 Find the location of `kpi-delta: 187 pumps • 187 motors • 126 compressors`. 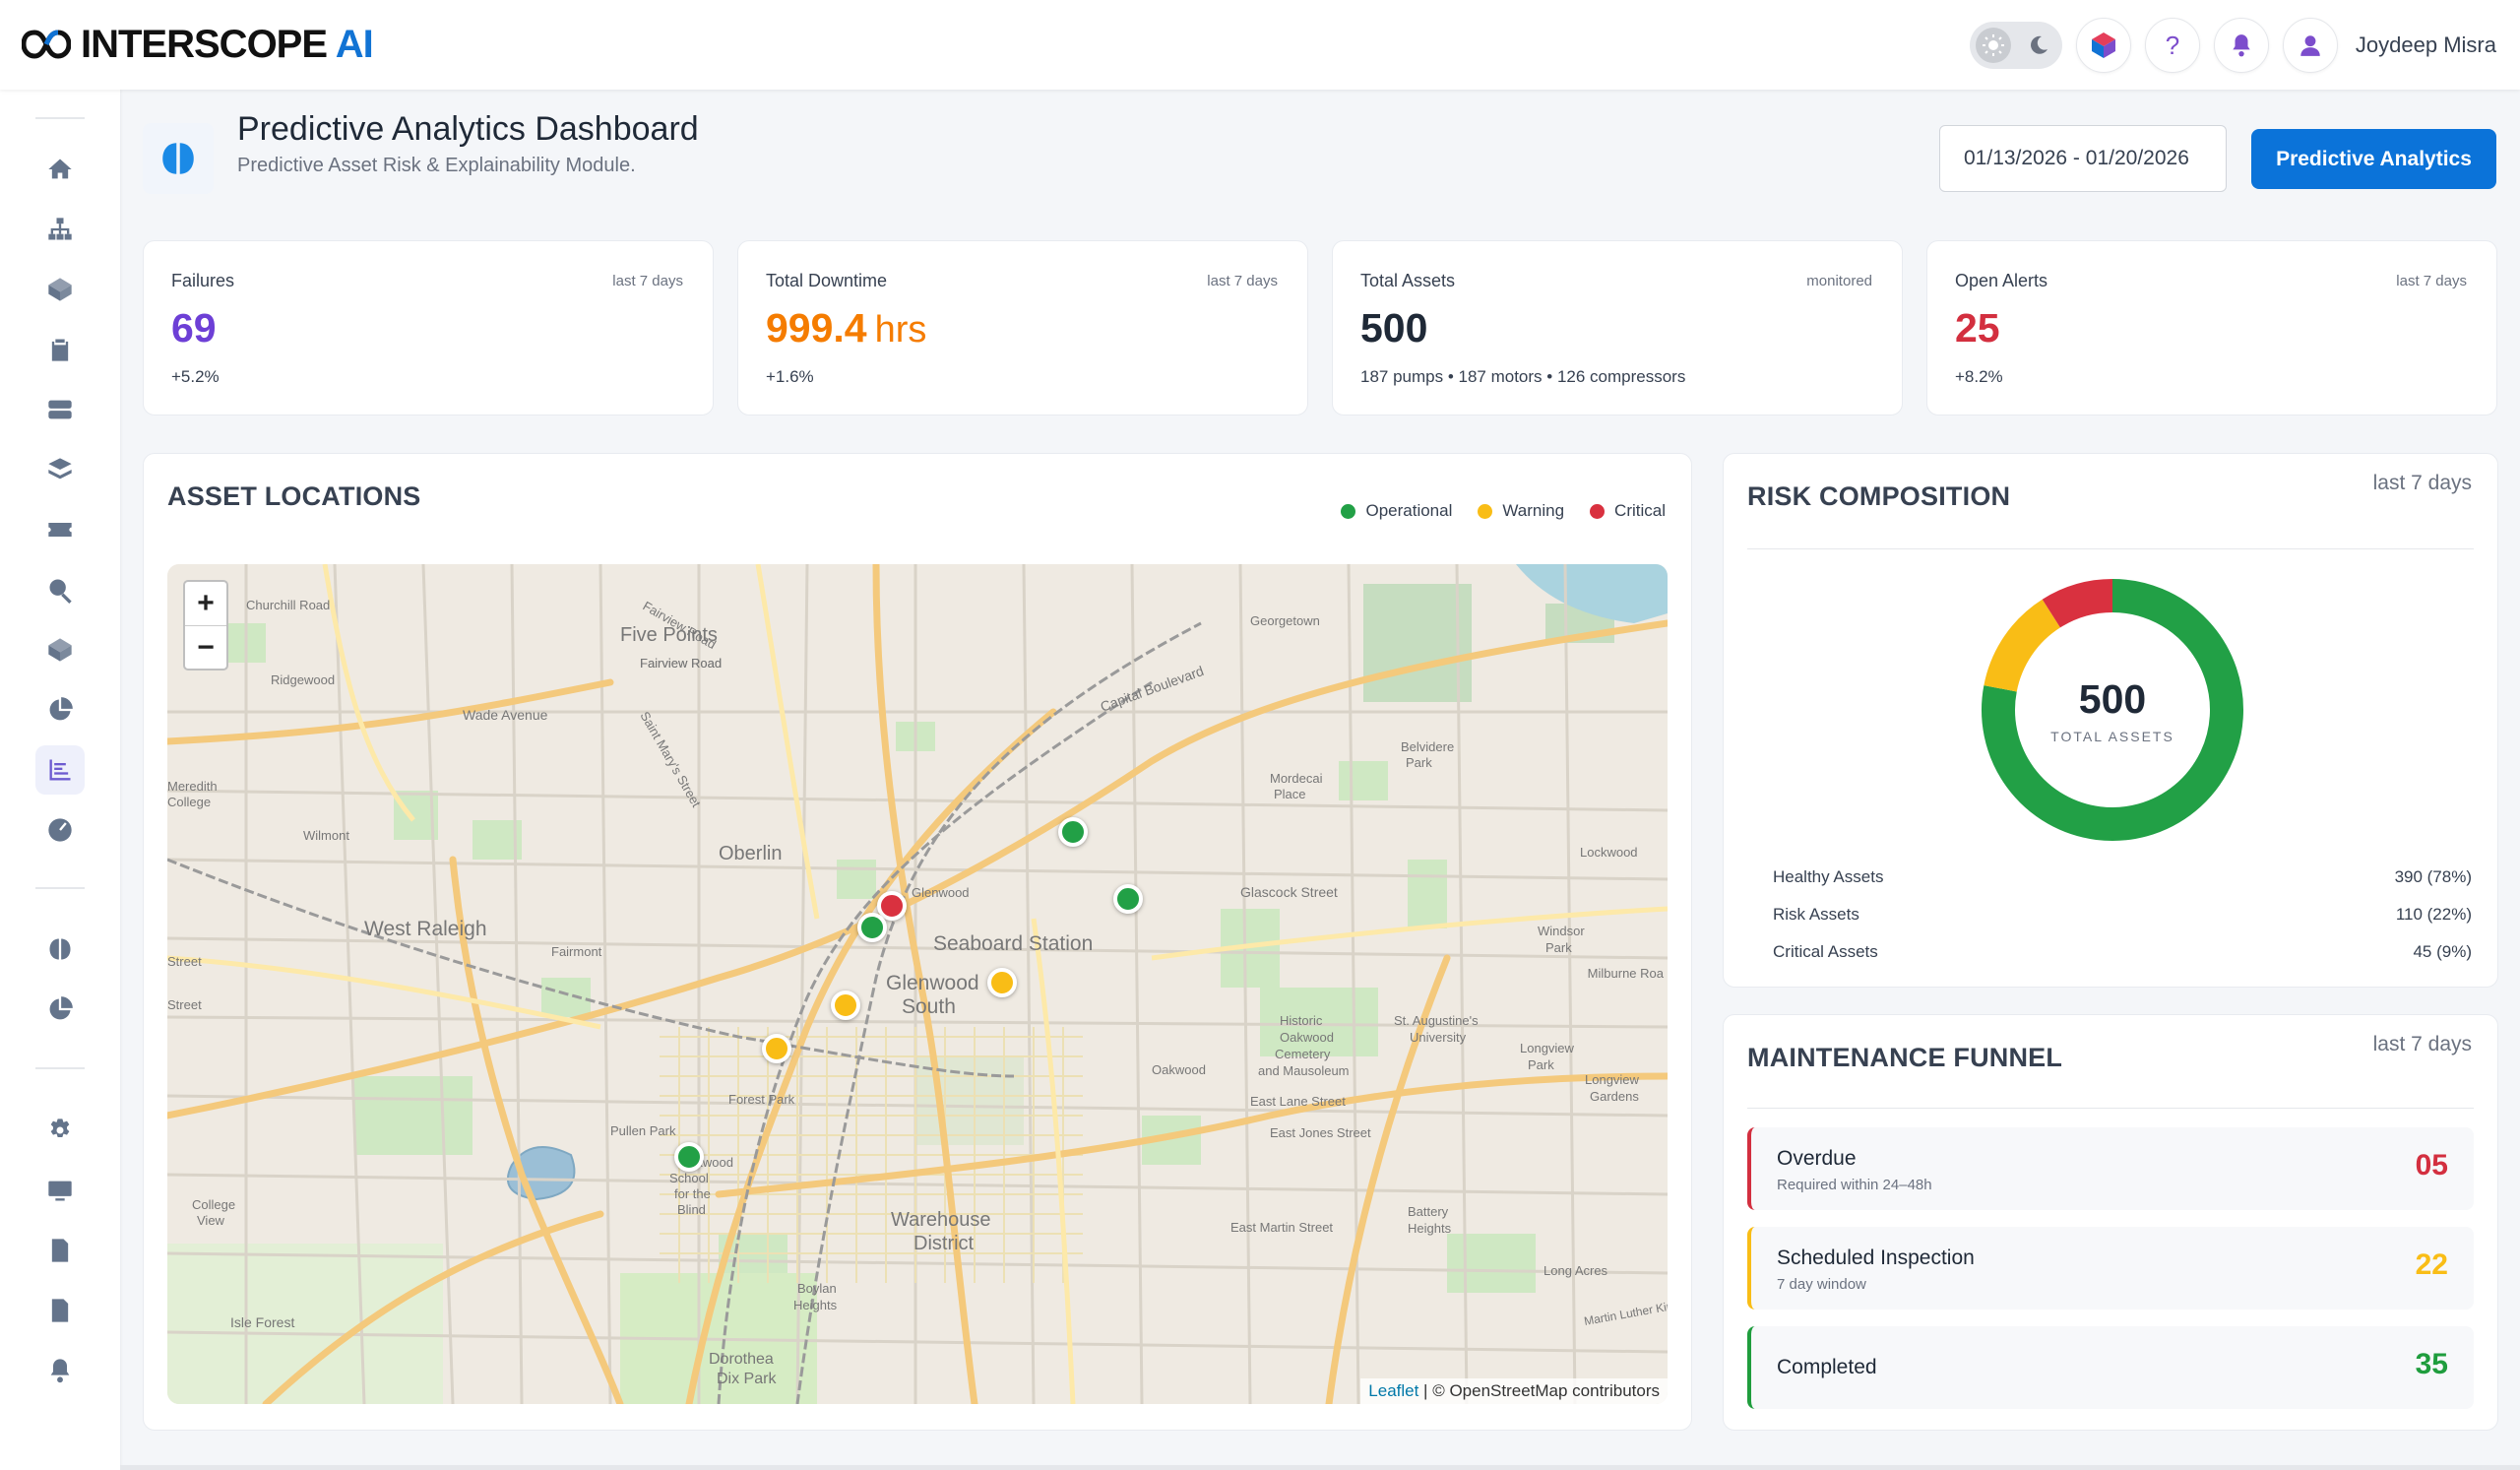

kpi-delta: 187 pumps • 187 motors • 126 compressors is located at coordinates (1523, 376).